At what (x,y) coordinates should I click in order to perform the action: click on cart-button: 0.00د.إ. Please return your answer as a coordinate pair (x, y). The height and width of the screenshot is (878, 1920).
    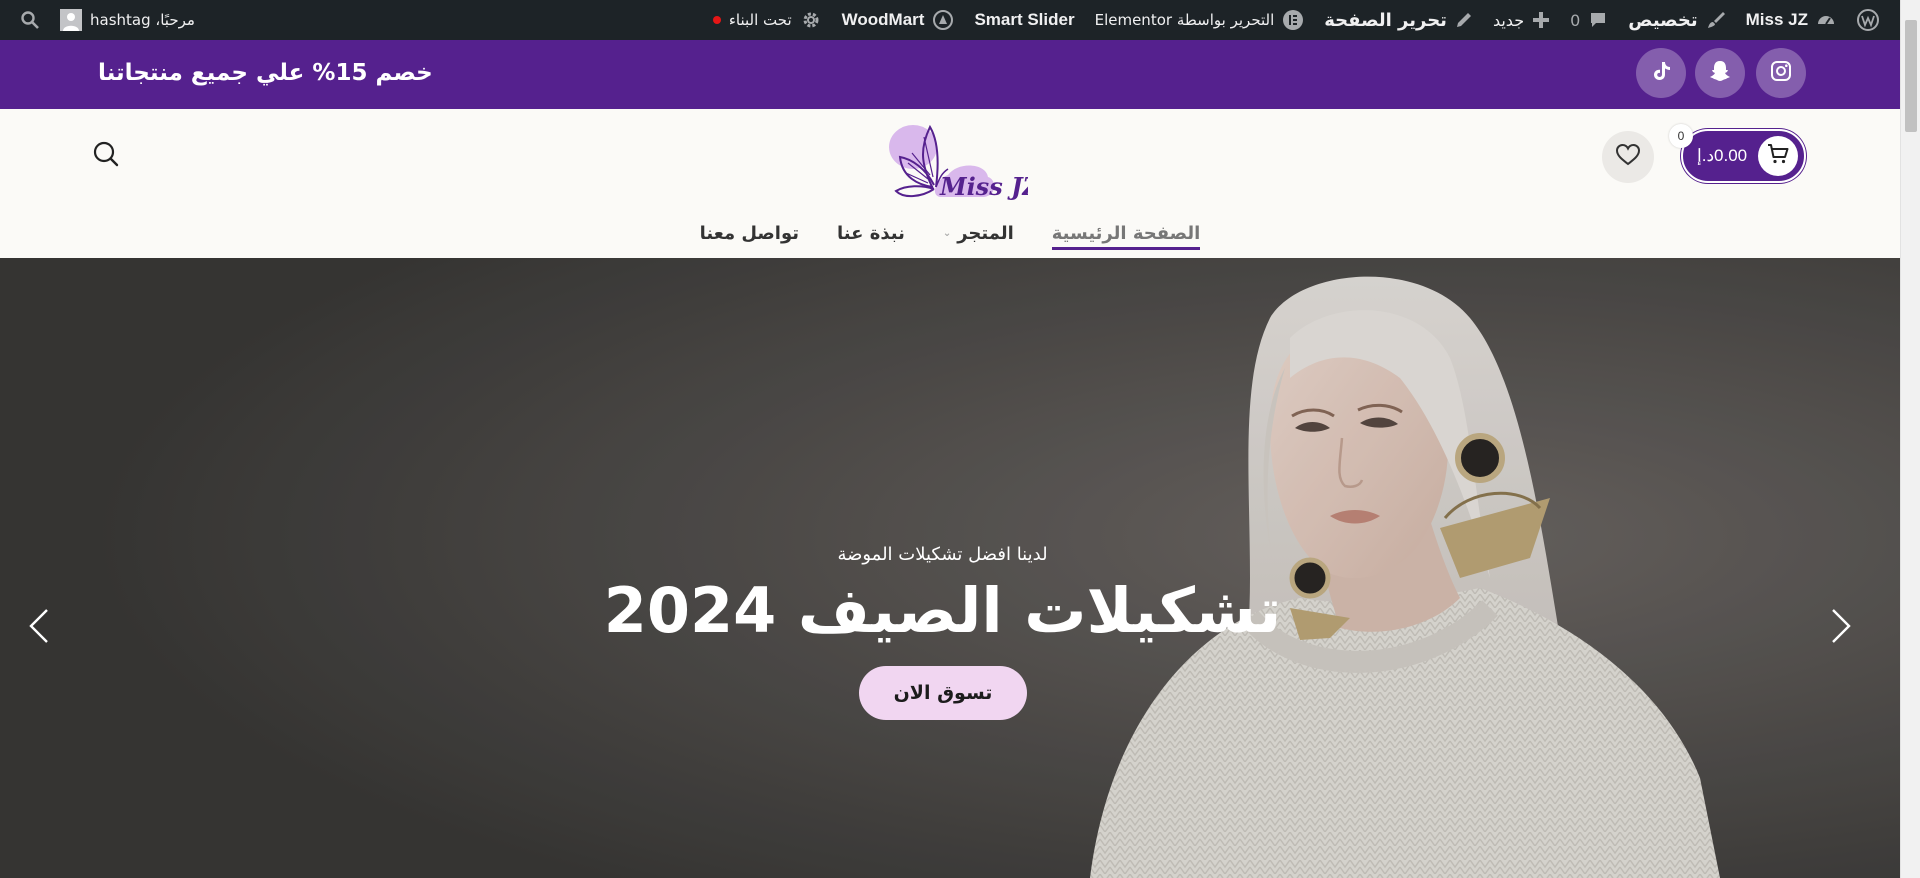
    Looking at the image, I should click on (1743, 156).